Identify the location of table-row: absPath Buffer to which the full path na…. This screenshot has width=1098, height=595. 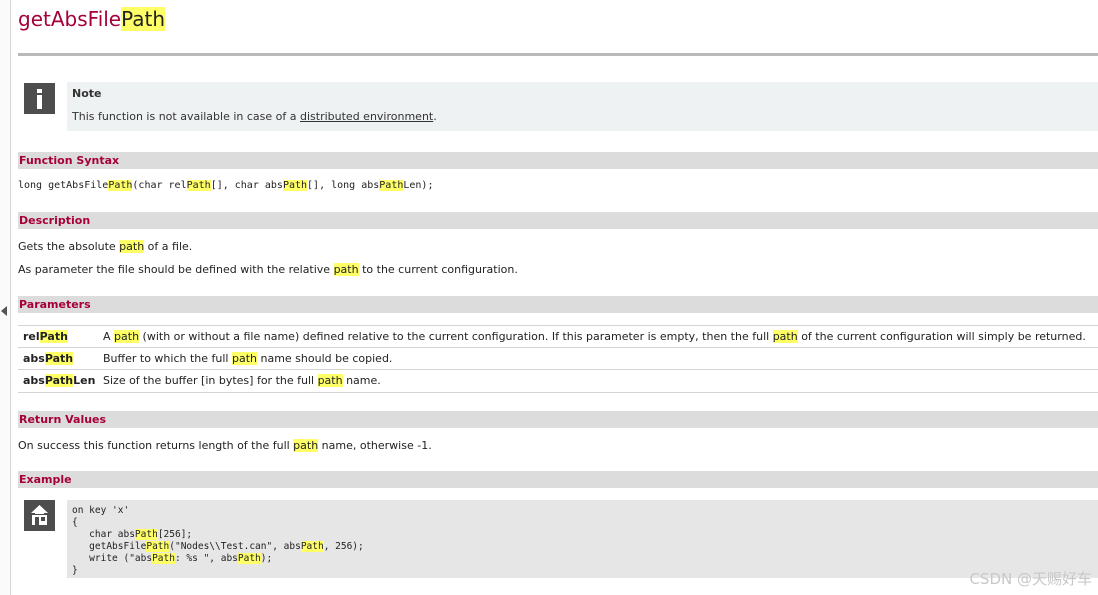
(558, 358).